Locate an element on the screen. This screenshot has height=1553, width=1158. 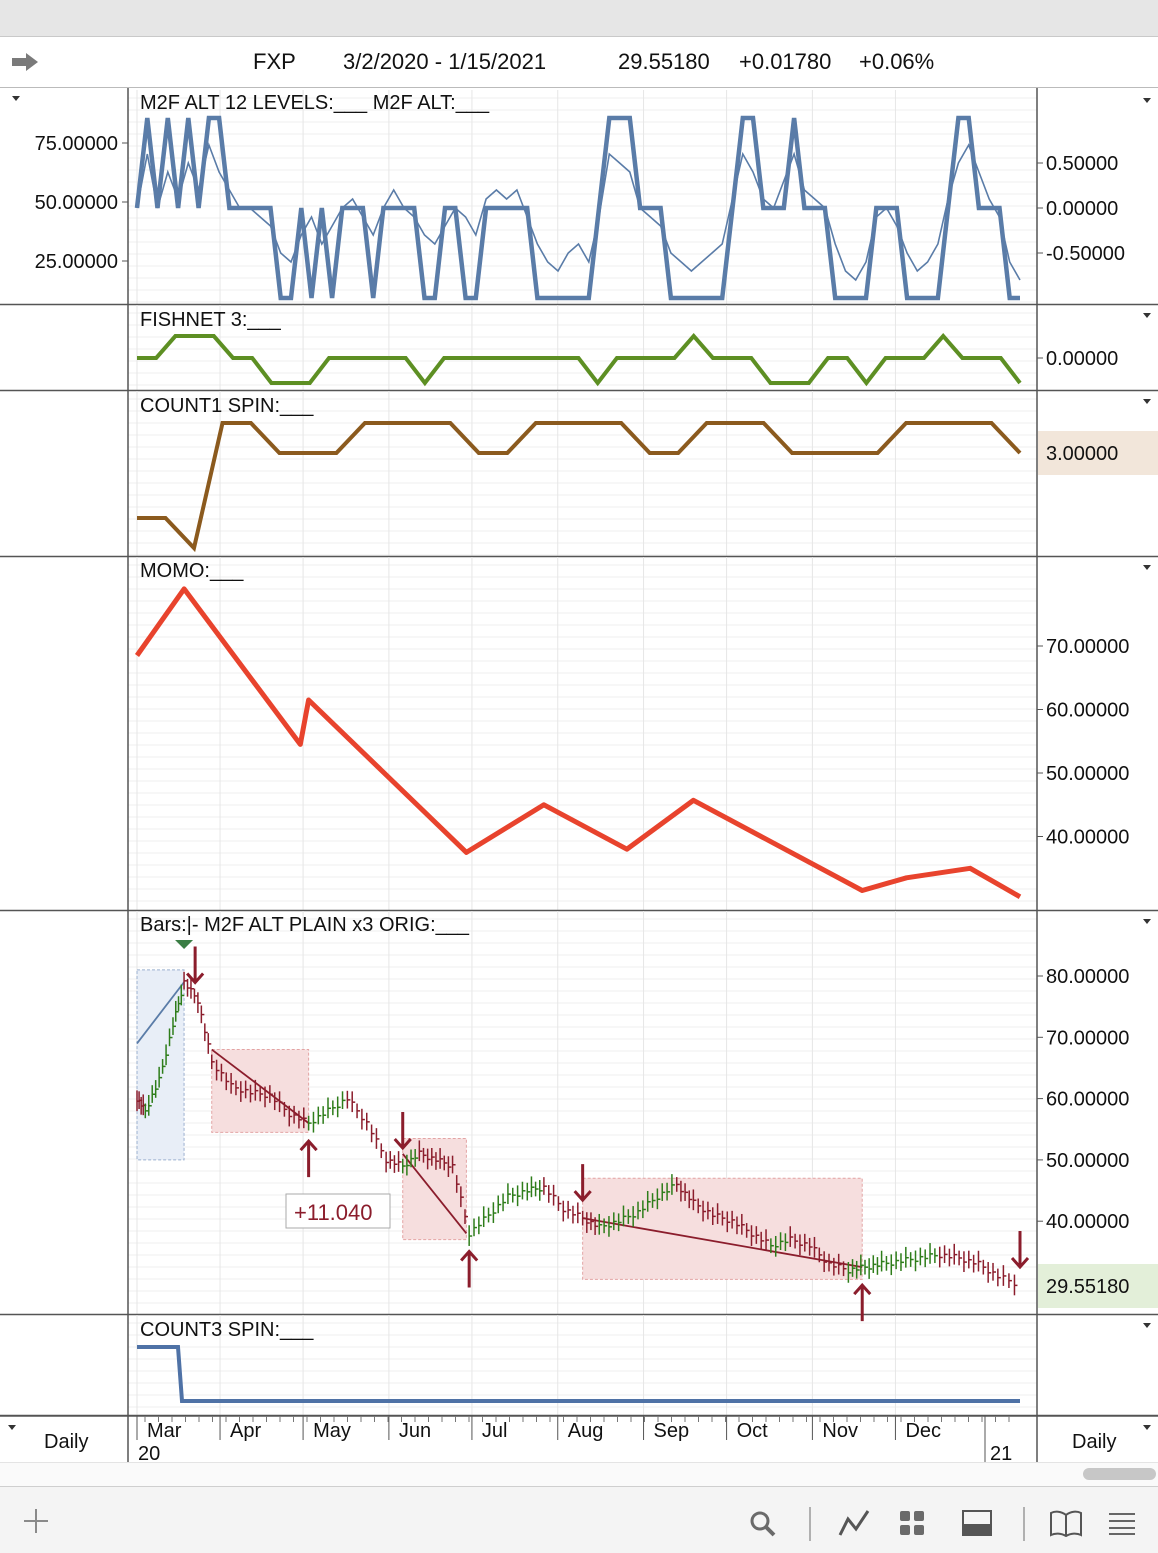
momo-tick-label: 40.00000 is located at coordinates (1087, 838).